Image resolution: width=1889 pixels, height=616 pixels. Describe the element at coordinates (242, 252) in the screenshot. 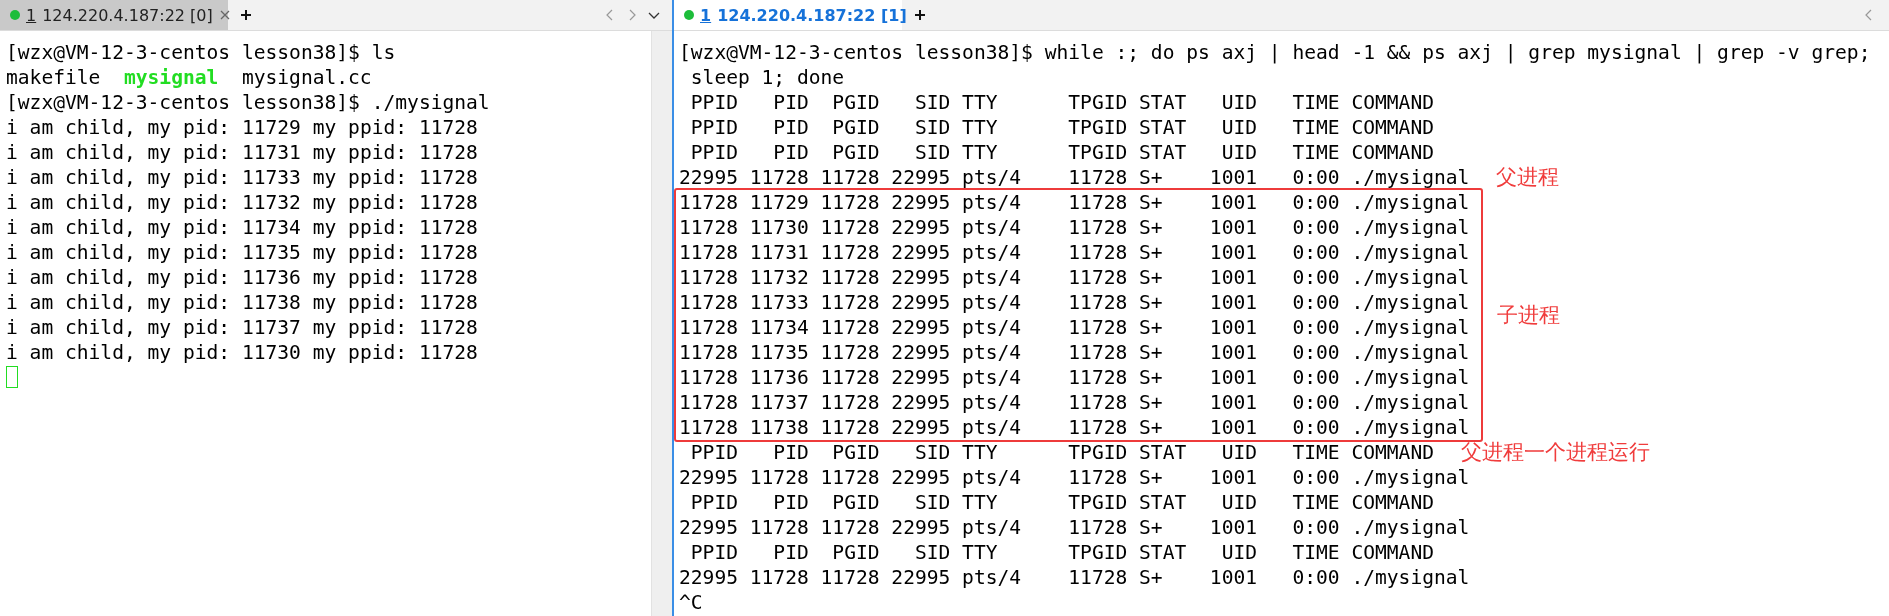

I see `terminal-line: i am child, my pid: 11735 my ppid: 11728` at that location.